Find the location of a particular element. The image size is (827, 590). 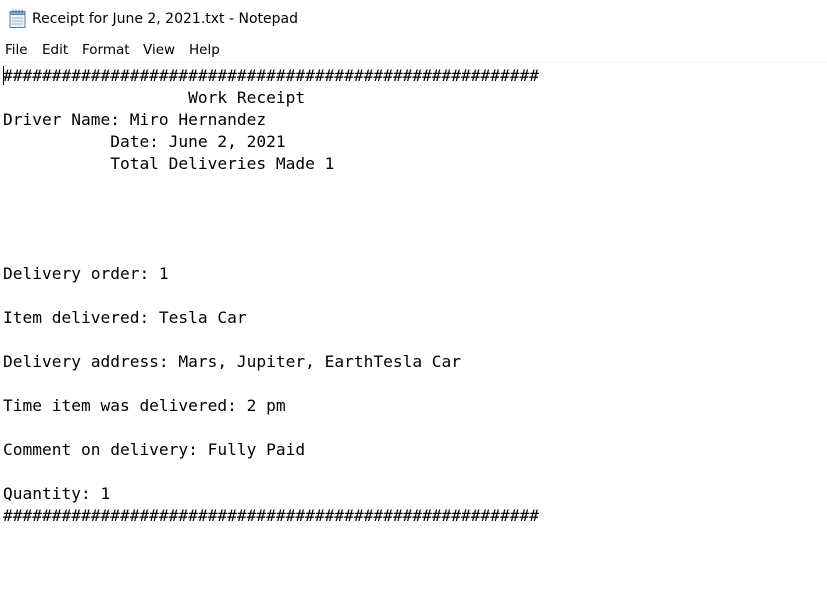

menu-file: File is located at coordinates (16, 50).